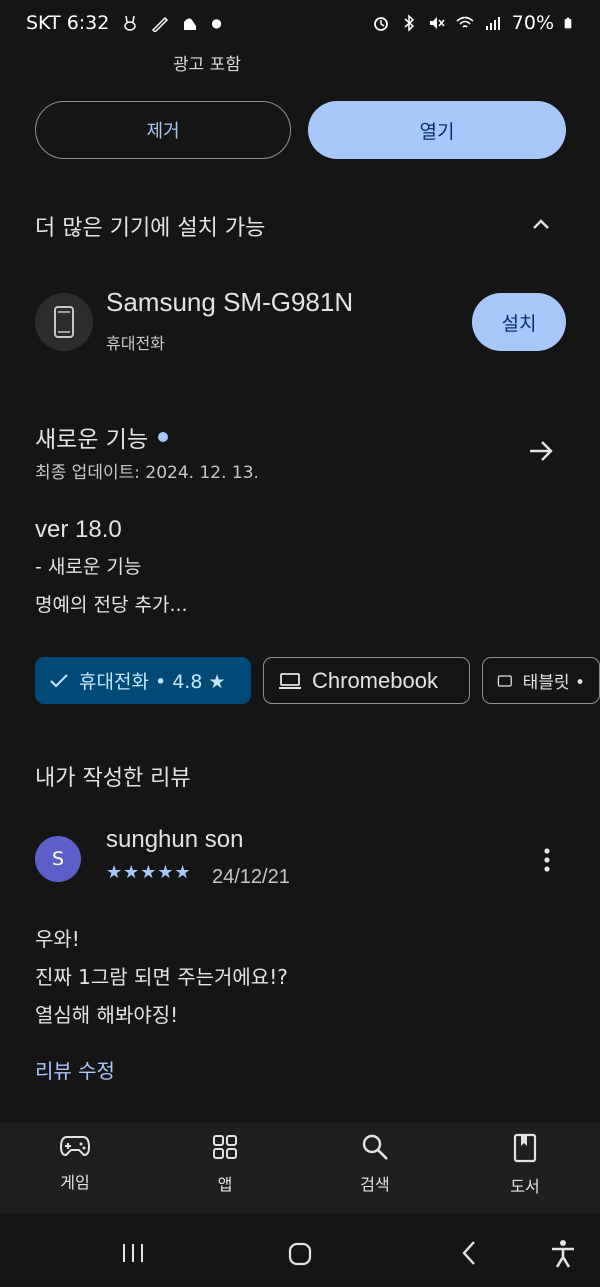  Describe the element at coordinates (519, 322) in the screenshot. I see `install-button: 설치` at that location.